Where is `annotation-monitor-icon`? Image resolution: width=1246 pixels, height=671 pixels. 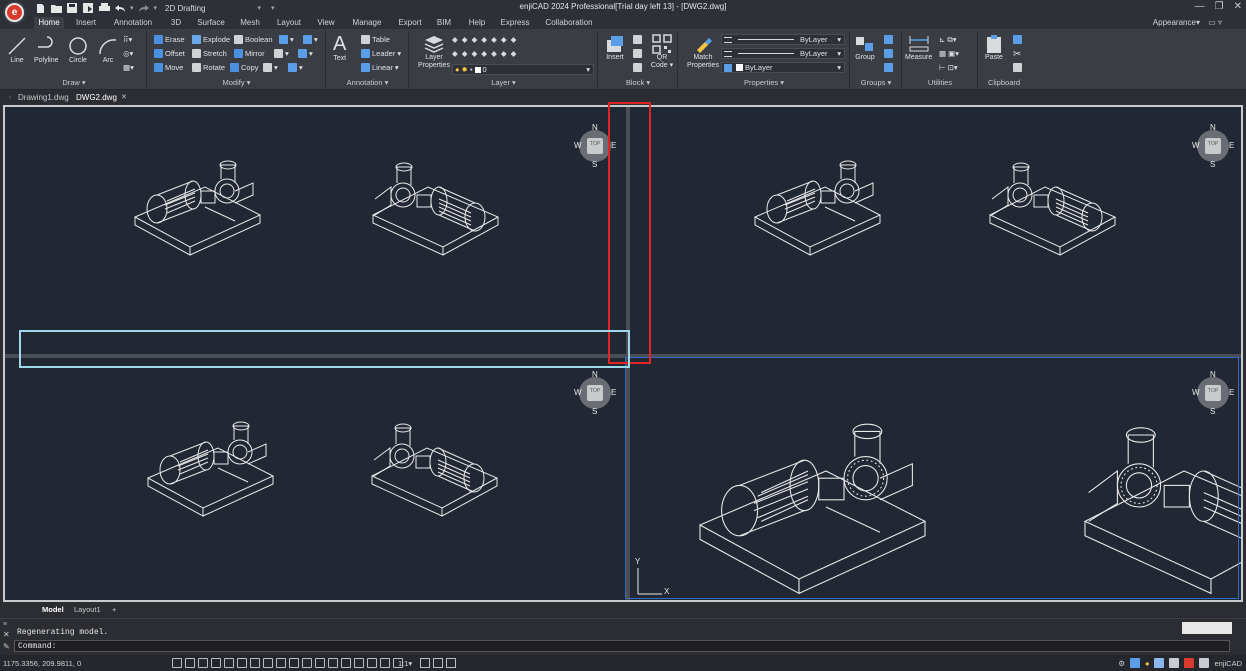 annotation-monitor-icon is located at coordinates (359, 663).